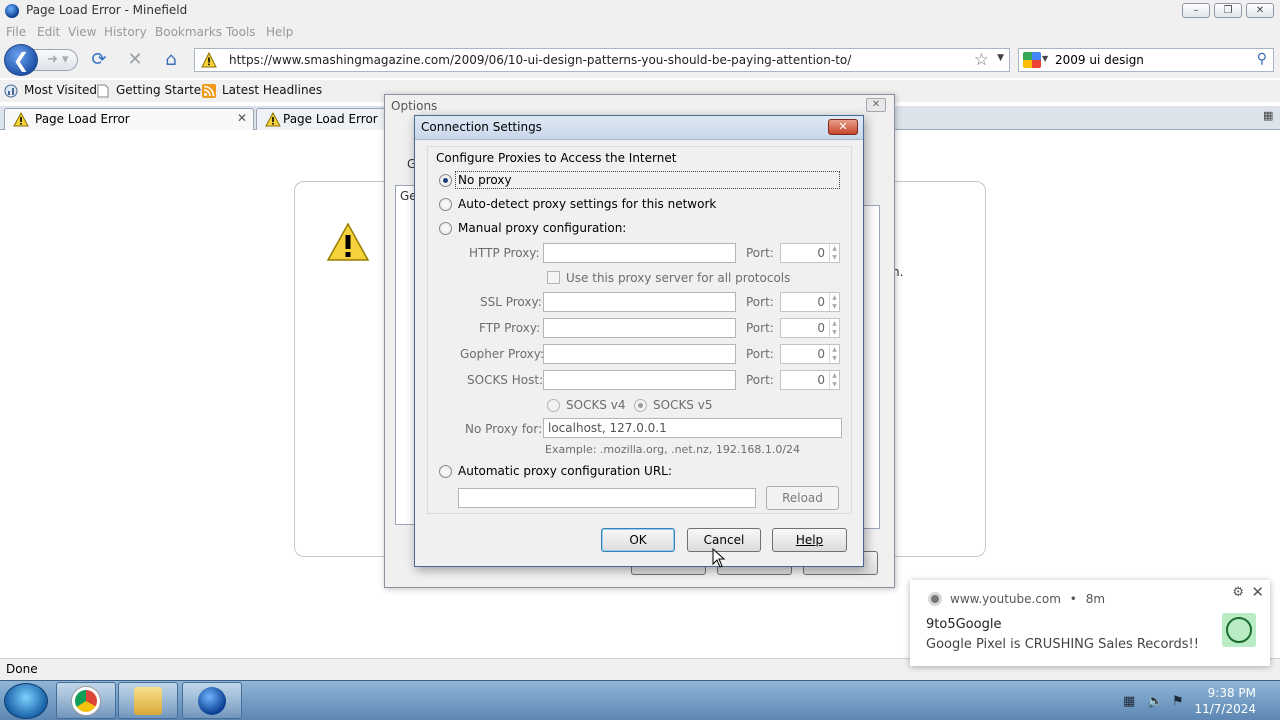 This screenshot has width=1280, height=720. Describe the element at coordinates (485, 180) in the screenshot. I see `no-proxy-label: No proxy` at that location.